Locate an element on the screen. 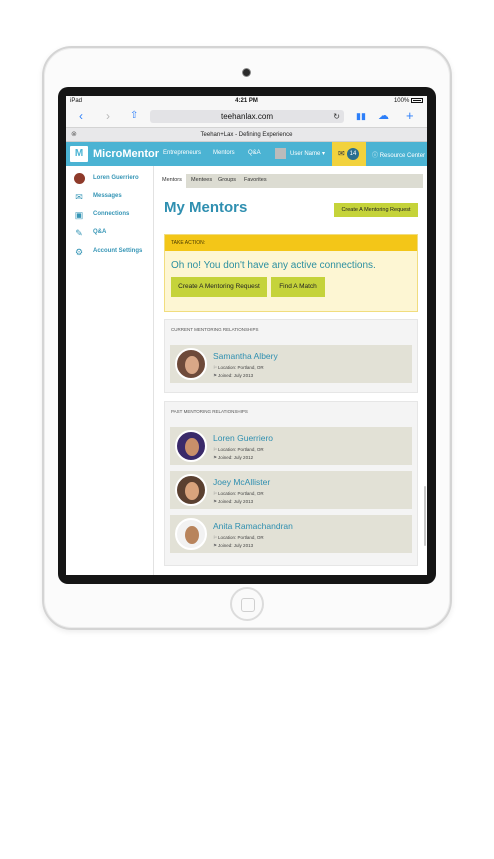 Image resolution: width=494 pixels, height=859 pixels. sidebar-item-messages: ✉ Messages is located at coordinates (110, 197).